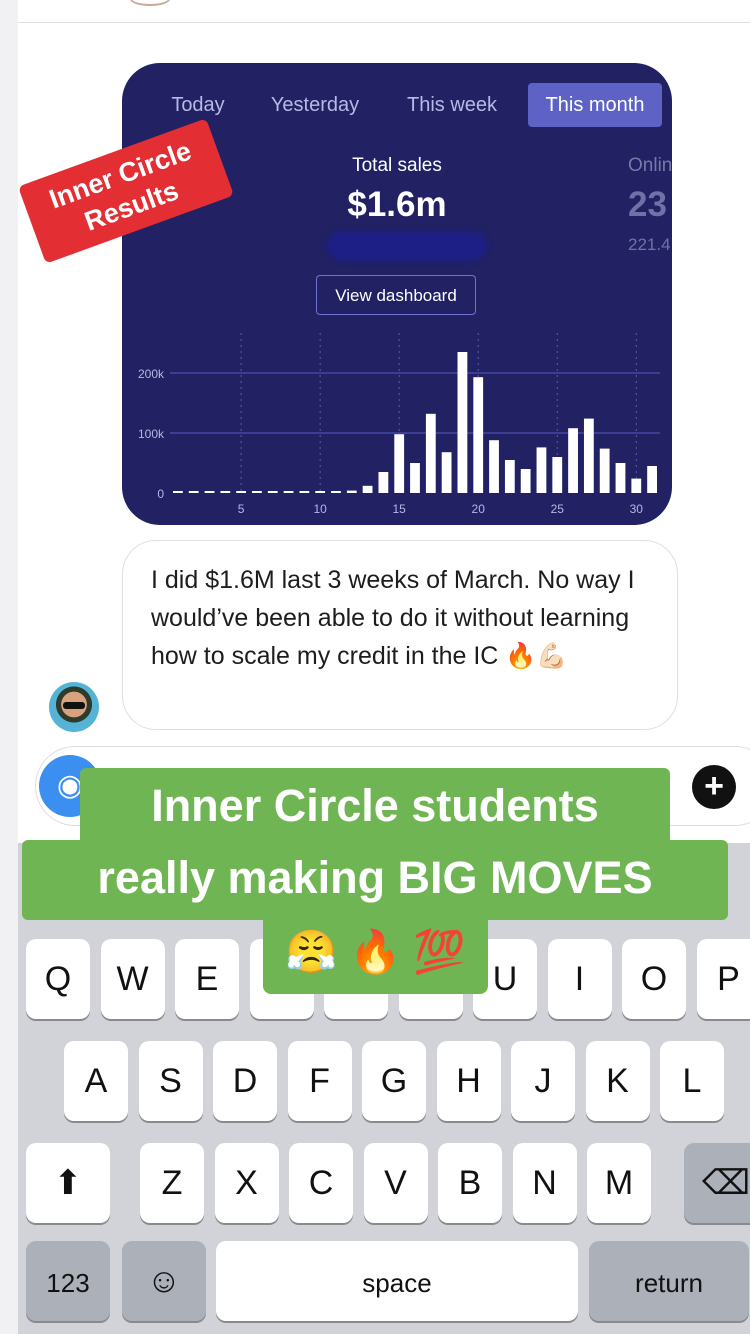 The height and width of the screenshot is (1334, 750). What do you see at coordinates (399, 424) in the screenshot?
I see `daily-sales-bar-chart: 0 100k 200k 5 10 15 20 25 30` at bounding box center [399, 424].